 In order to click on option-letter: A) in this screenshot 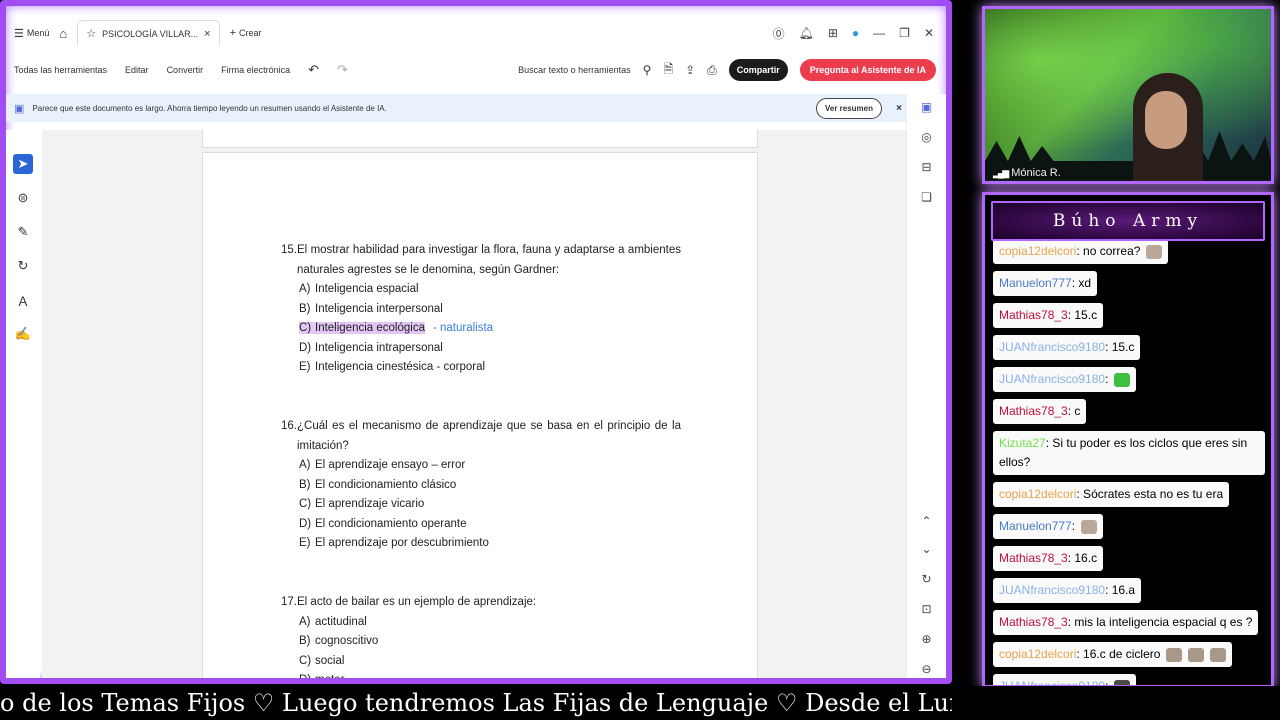, I will do `click(305, 465)`.